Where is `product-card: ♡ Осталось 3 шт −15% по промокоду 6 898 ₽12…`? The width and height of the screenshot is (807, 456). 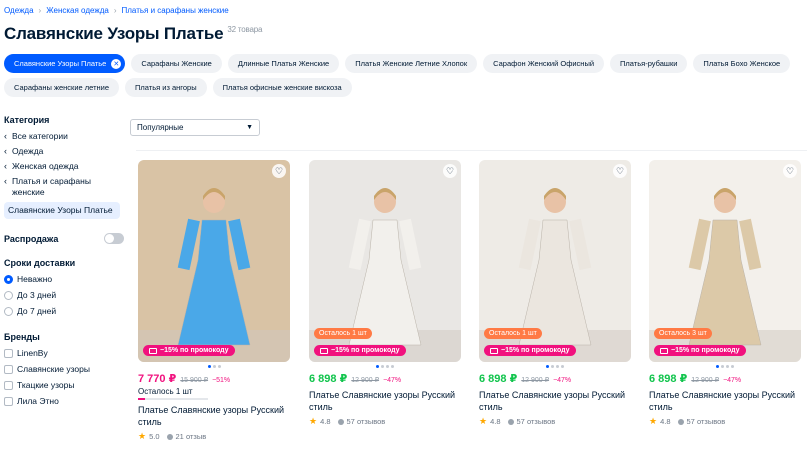
product-card: ♡ Осталось 3 шт −15% по промокоду 6 898 ₽12… is located at coordinates (725, 293).